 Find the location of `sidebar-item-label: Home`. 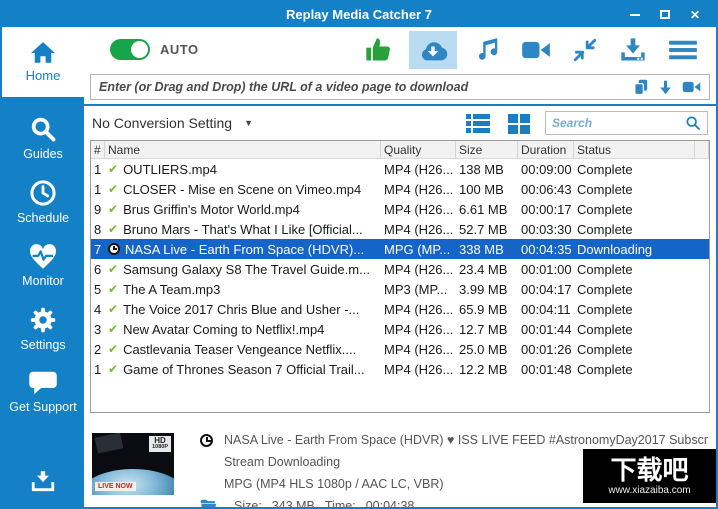

sidebar-item-label: Home is located at coordinates (43, 75).